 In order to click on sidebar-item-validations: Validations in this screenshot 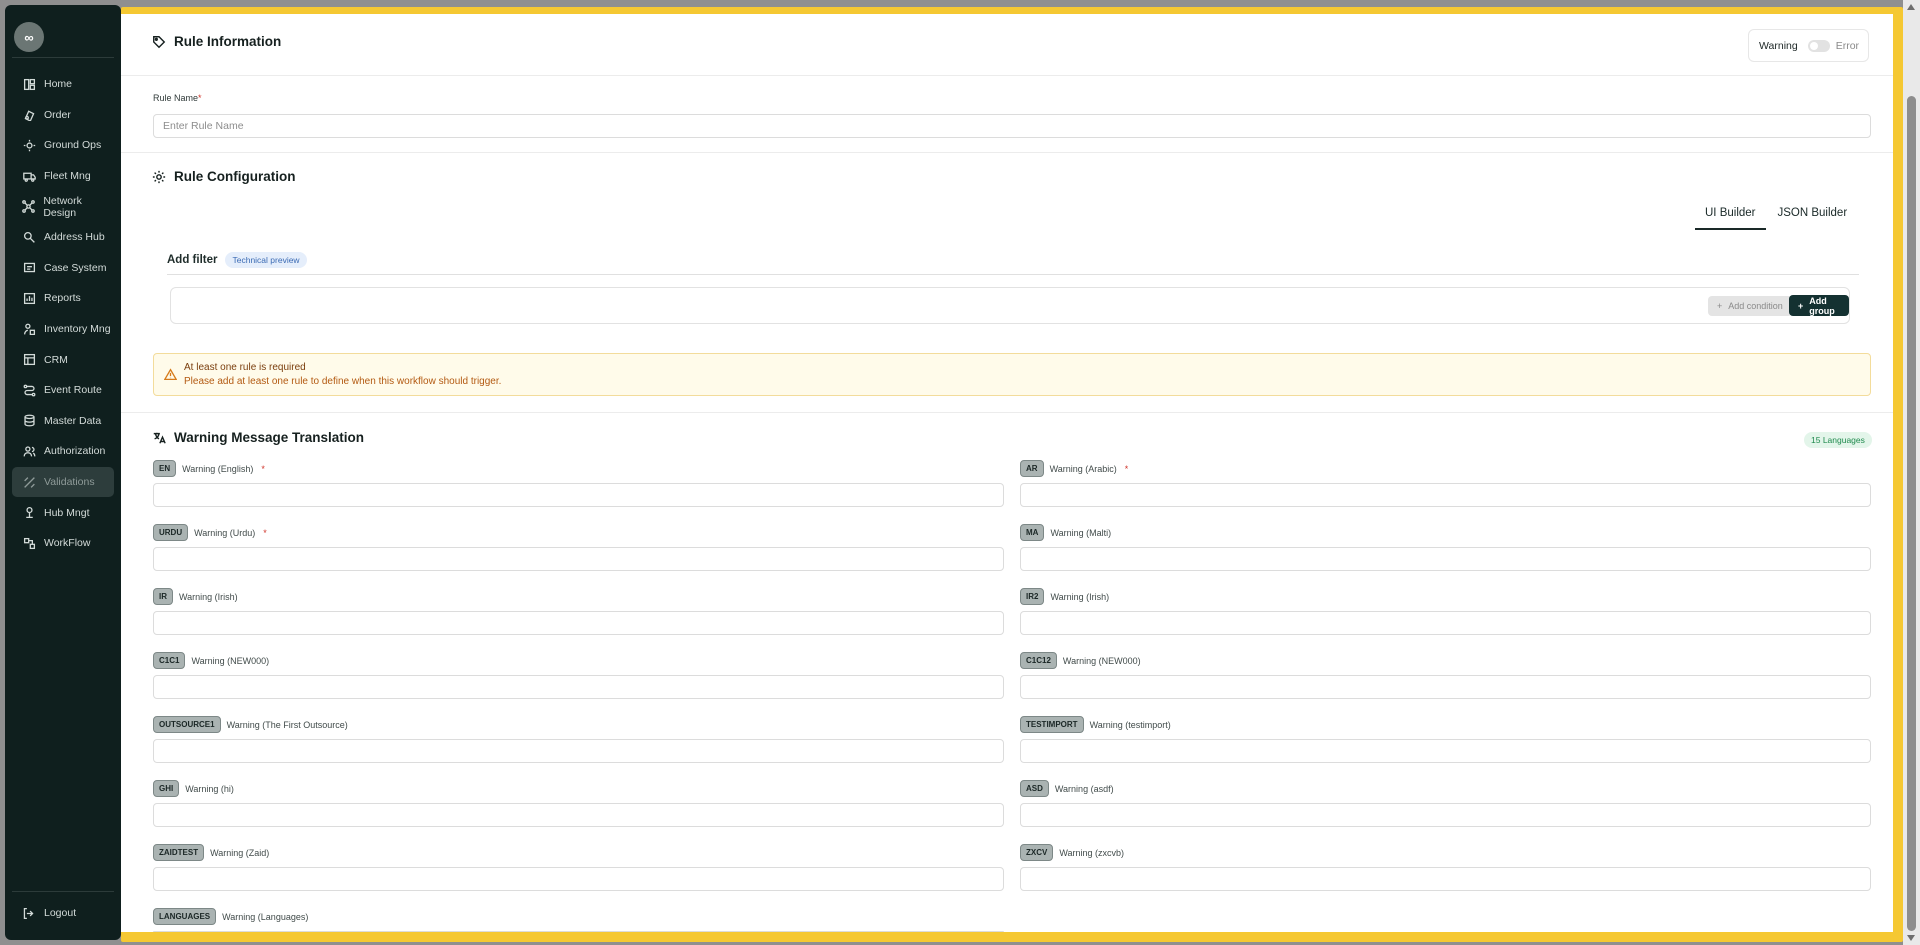, I will do `click(63, 482)`.